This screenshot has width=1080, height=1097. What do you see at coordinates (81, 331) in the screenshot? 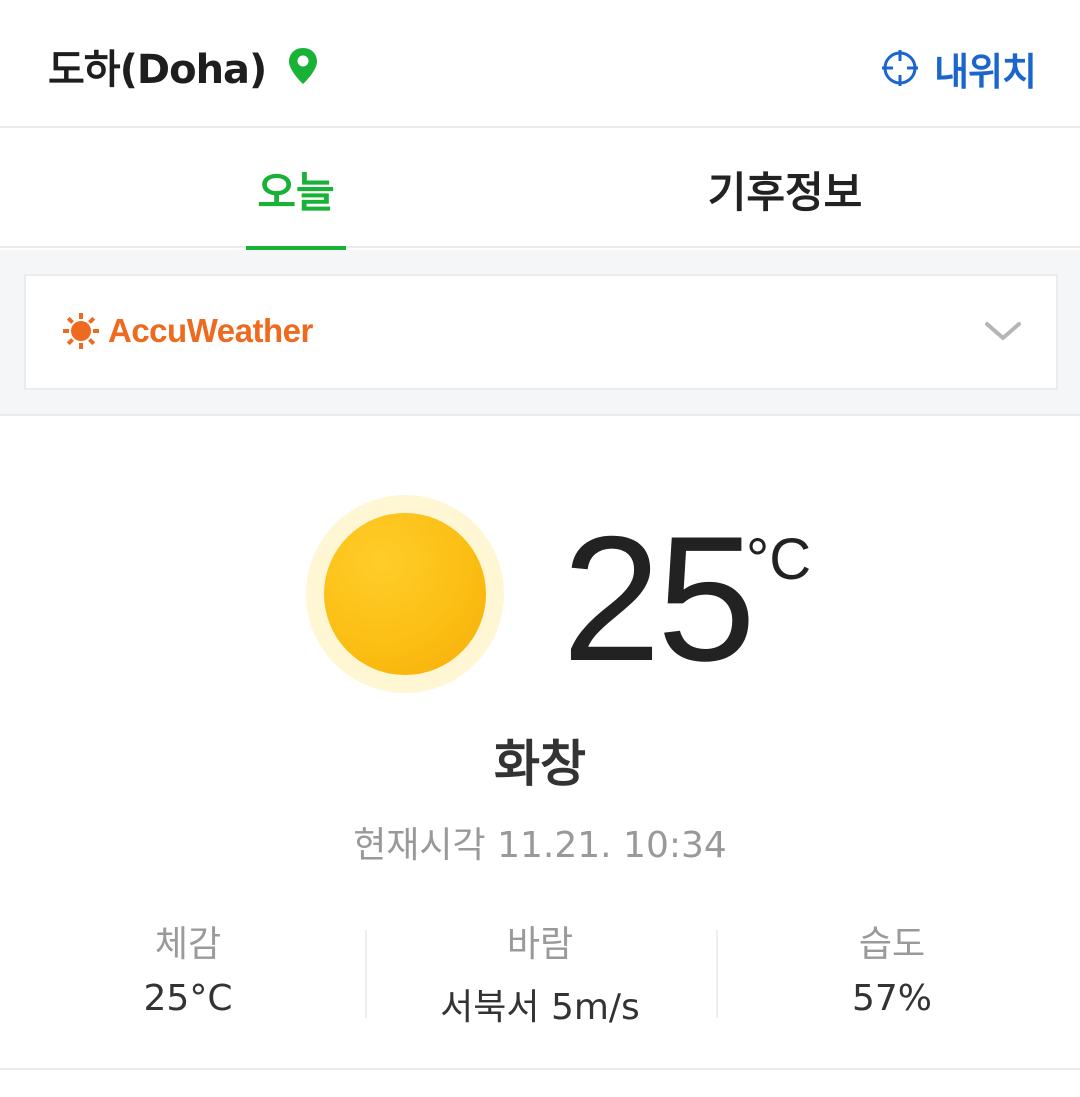
I see `accuweather-sun-icon` at bounding box center [81, 331].